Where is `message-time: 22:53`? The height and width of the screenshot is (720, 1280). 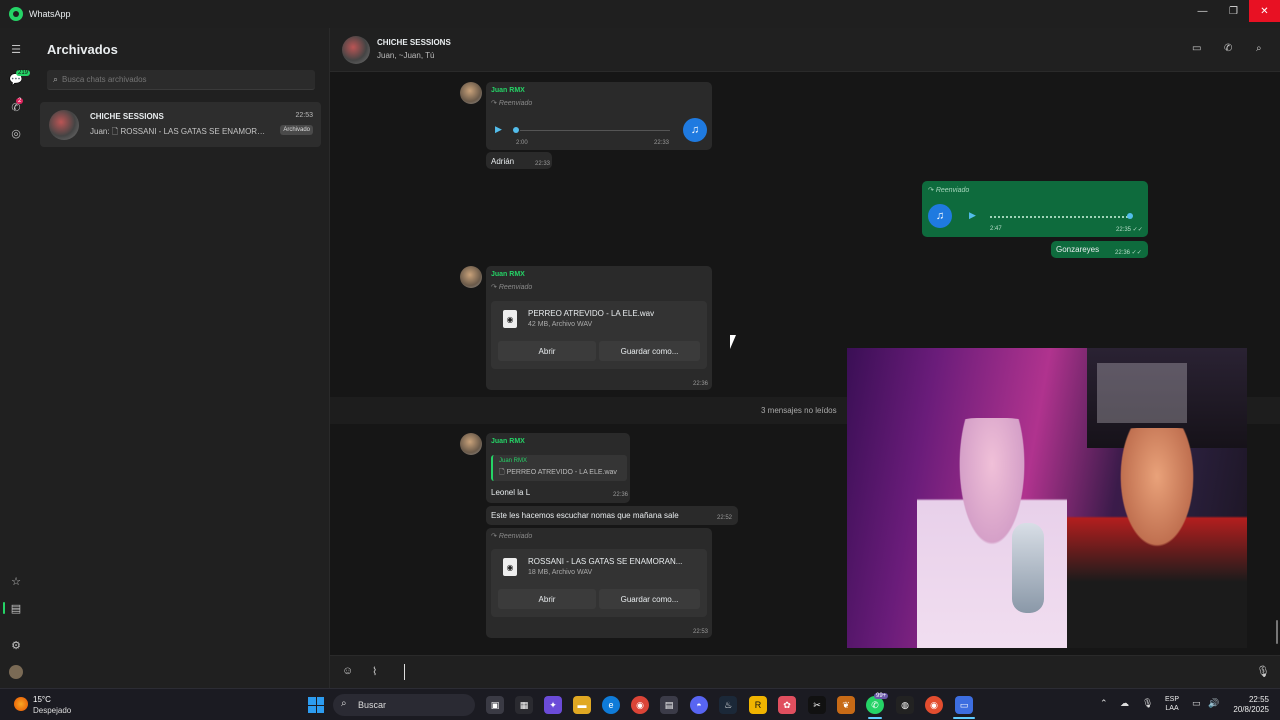 message-time: 22:53 is located at coordinates (701, 632).